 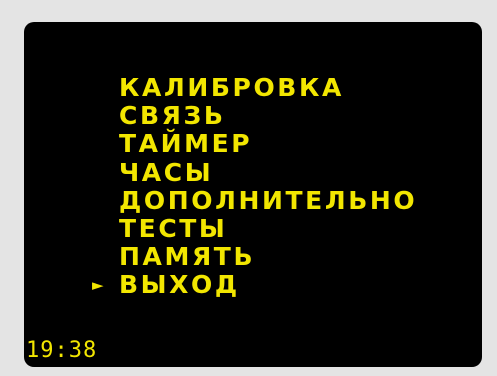 What do you see at coordinates (268, 172) in the screenshot?
I see `menu-item-clock: ► ЧАСЫ` at bounding box center [268, 172].